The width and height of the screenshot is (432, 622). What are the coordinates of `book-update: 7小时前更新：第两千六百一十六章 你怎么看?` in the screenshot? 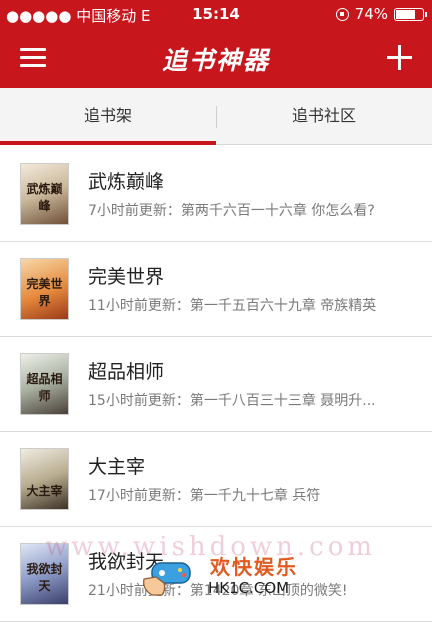 It's located at (231, 211).